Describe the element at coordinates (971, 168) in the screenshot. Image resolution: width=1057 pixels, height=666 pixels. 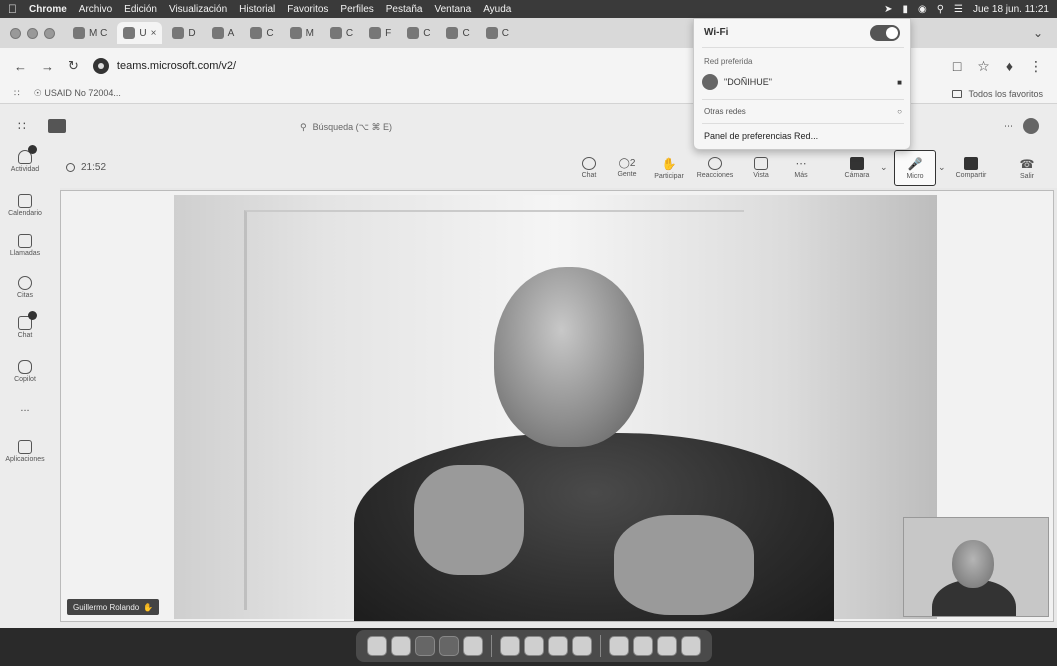
I see `share-button: Compartir` at that location.